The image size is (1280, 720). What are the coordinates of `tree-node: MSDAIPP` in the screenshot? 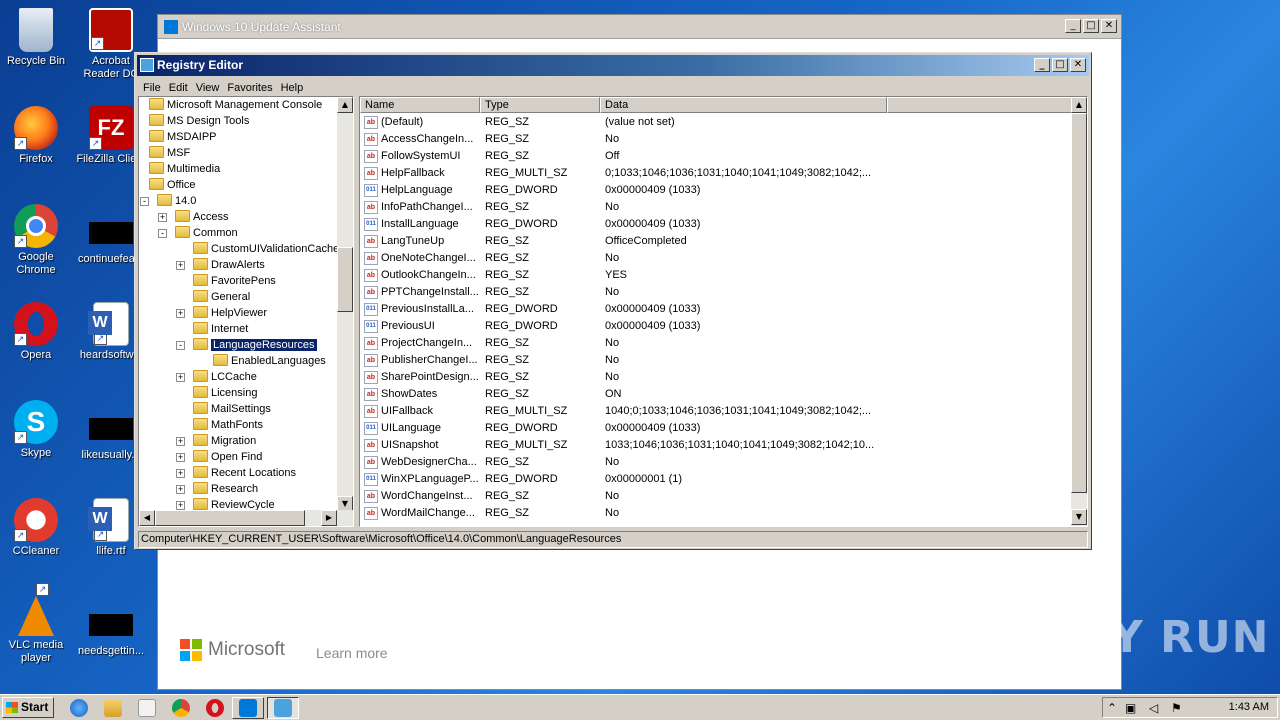 It's located at (183, 137).